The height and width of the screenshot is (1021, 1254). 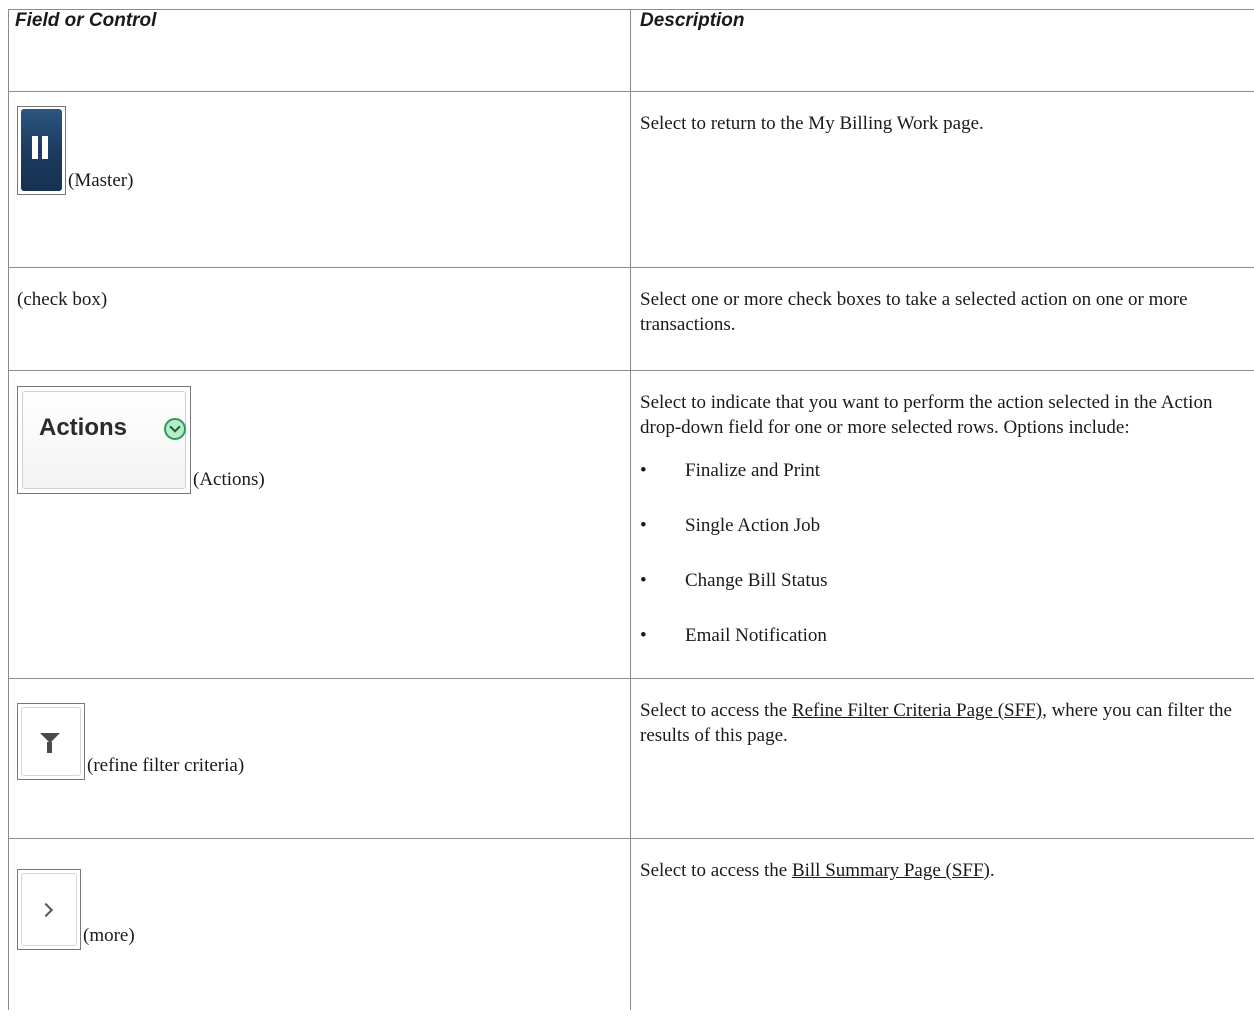 I want to click on field-cell-check-box: (check box), so click(x=319, y=319).